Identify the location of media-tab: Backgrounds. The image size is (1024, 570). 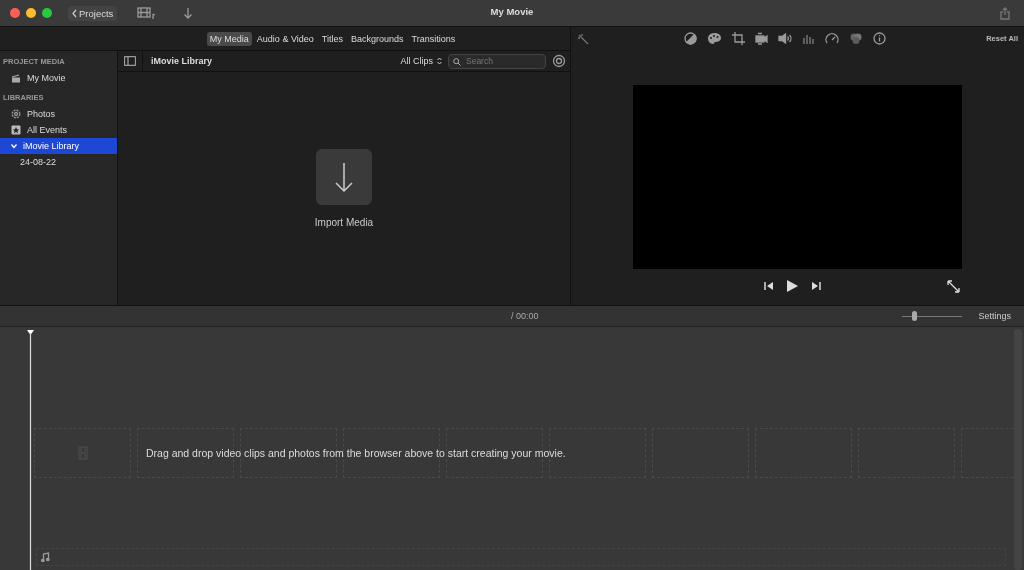
(377, 38).